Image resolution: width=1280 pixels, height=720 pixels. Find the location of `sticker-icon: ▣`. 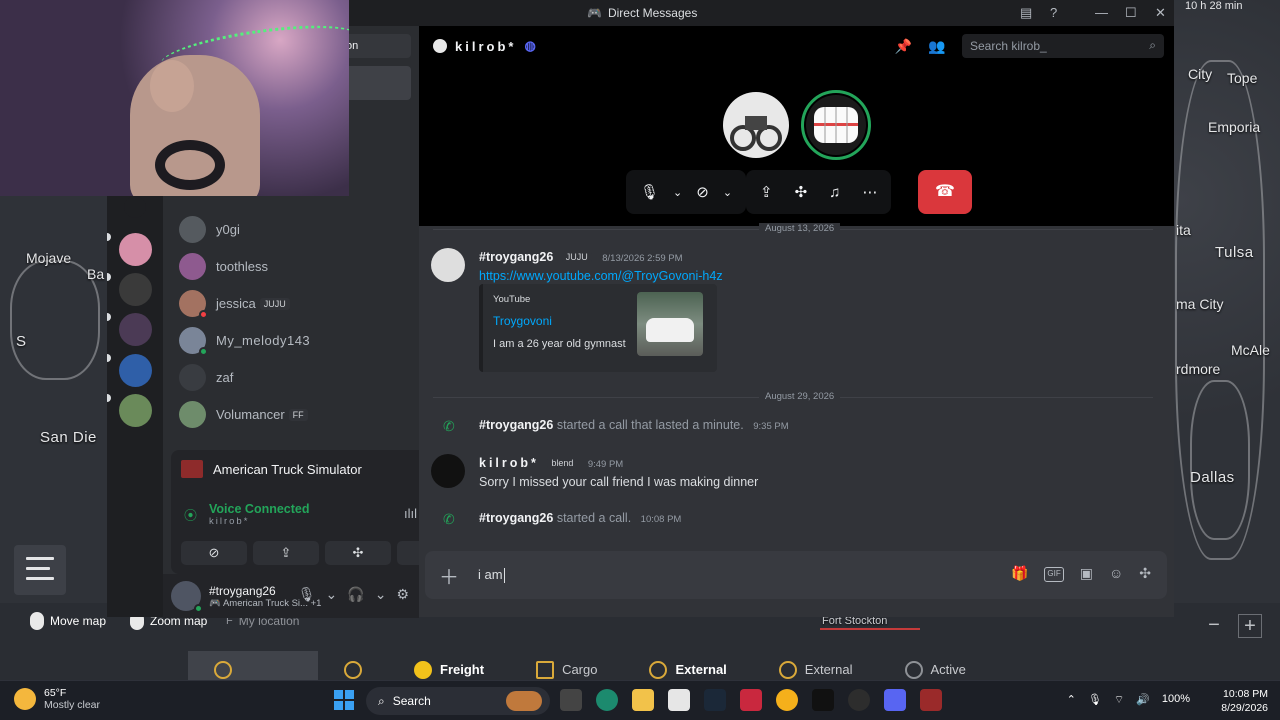

sticker-icon: ▣ is located at coordinates (1086, 573).